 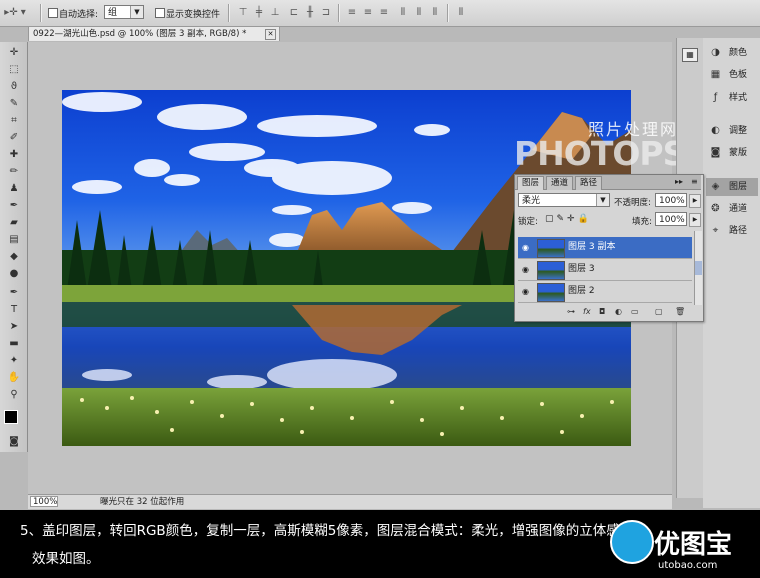 What do you see at coordinates (618, 312) in the screenshot?
I see `adjustment-layer-icon: ◐` at bounding box center [618, 312].